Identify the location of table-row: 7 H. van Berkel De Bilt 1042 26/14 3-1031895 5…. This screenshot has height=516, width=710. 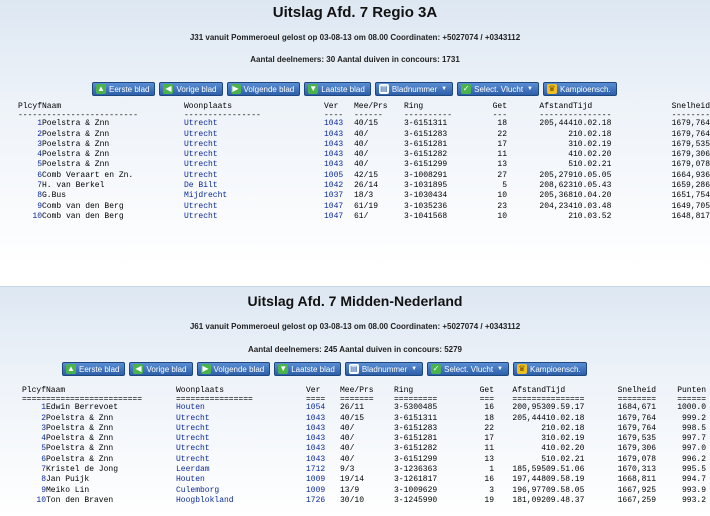
(355, 186).